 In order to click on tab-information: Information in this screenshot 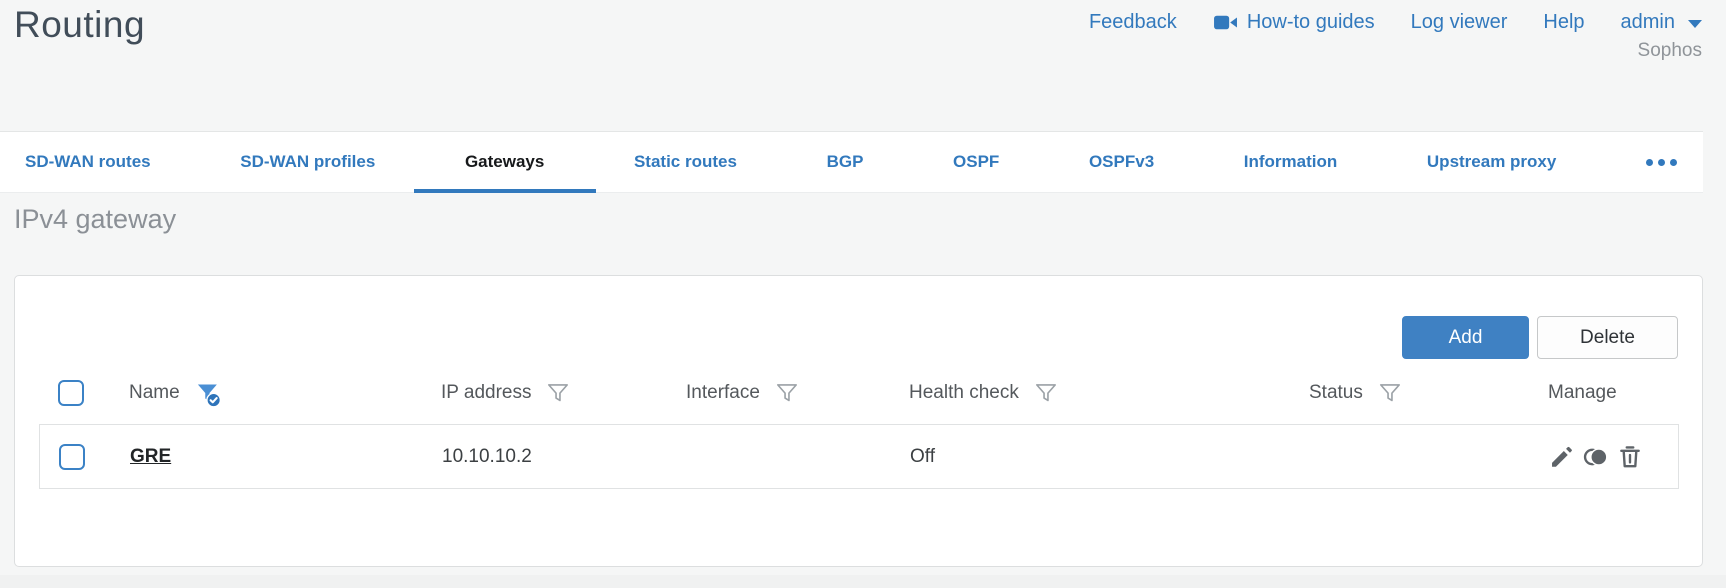, I will do `click(1291, 162)`.